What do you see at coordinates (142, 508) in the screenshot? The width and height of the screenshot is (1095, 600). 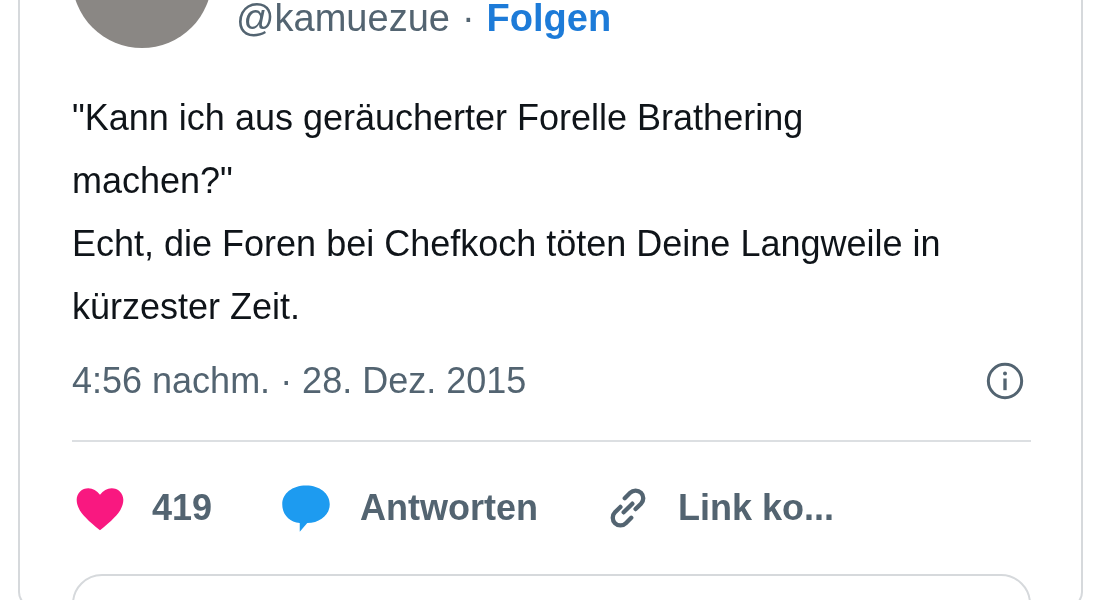 I see `action-button: 419` at bounding box center [142, 508].